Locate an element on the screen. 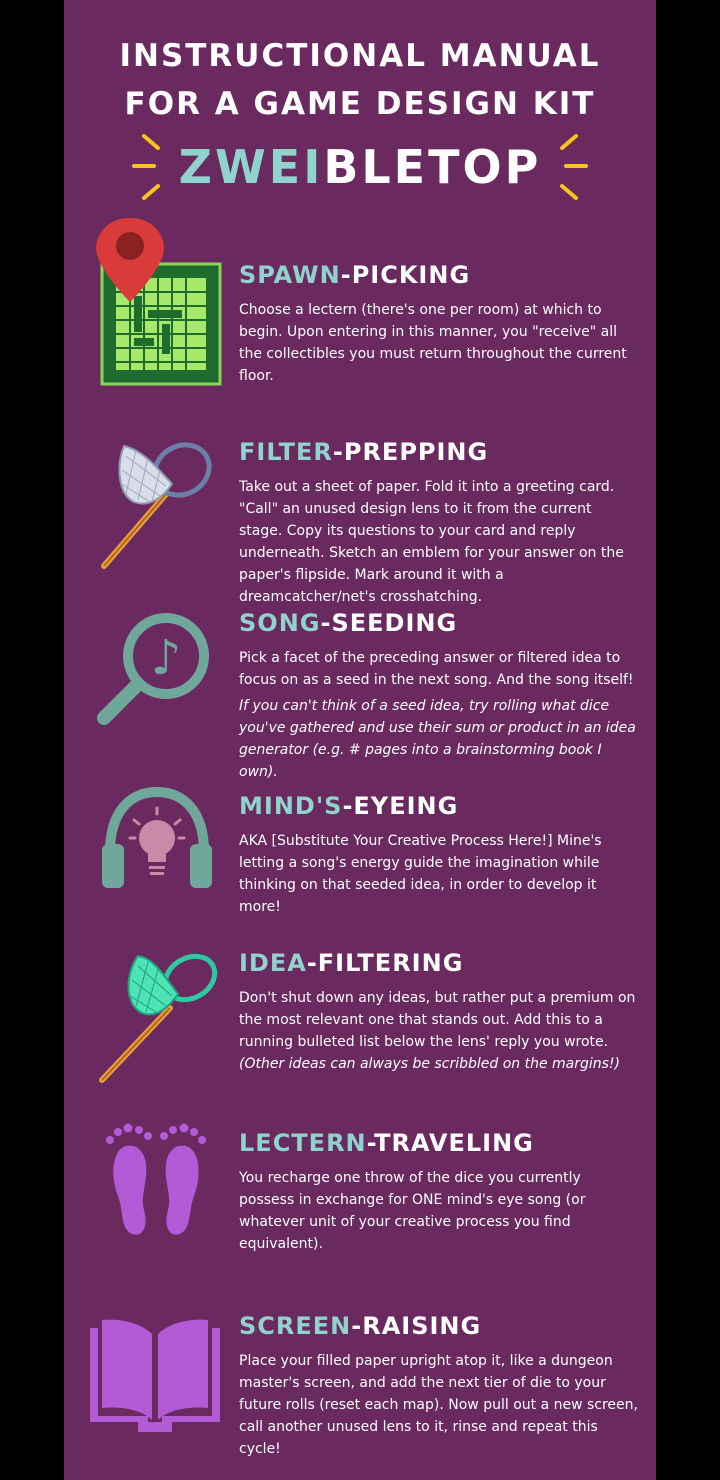 The width and height of the screenshot is (720, 1480). heading-rest: -PICKING is located at coordinates (405, 275).